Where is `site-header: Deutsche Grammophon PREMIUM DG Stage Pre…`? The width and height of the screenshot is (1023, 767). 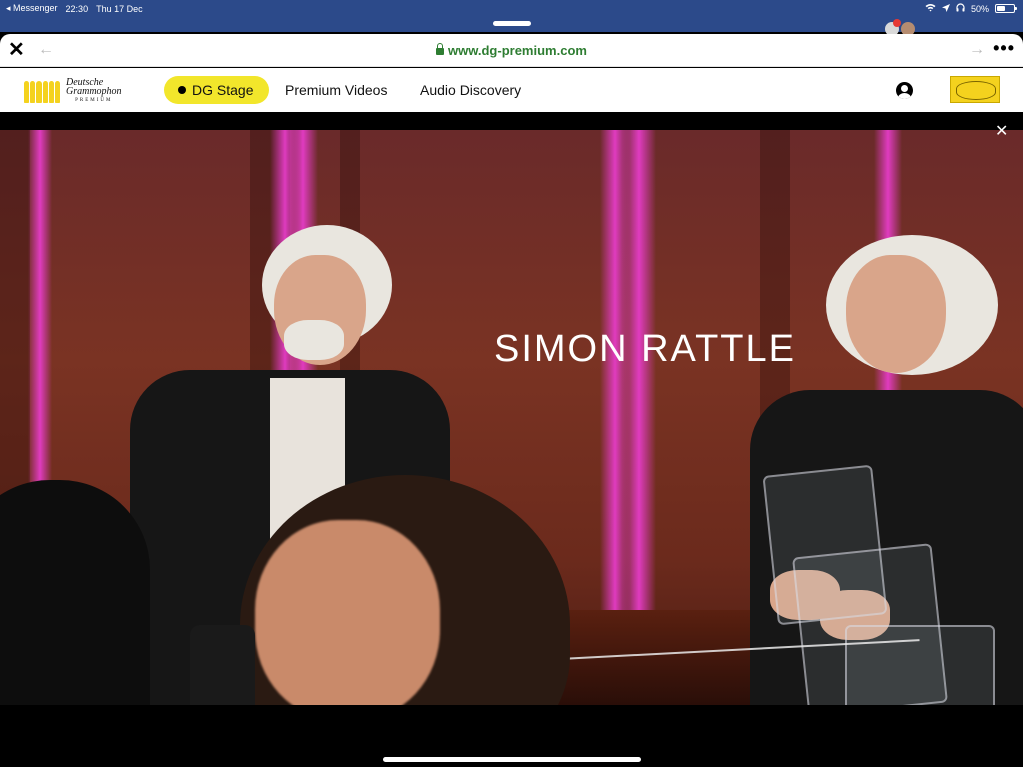 site-header: Deutsche Grammophon PREMIUM DG Stage Pre… is located at coordinates (511, 90).